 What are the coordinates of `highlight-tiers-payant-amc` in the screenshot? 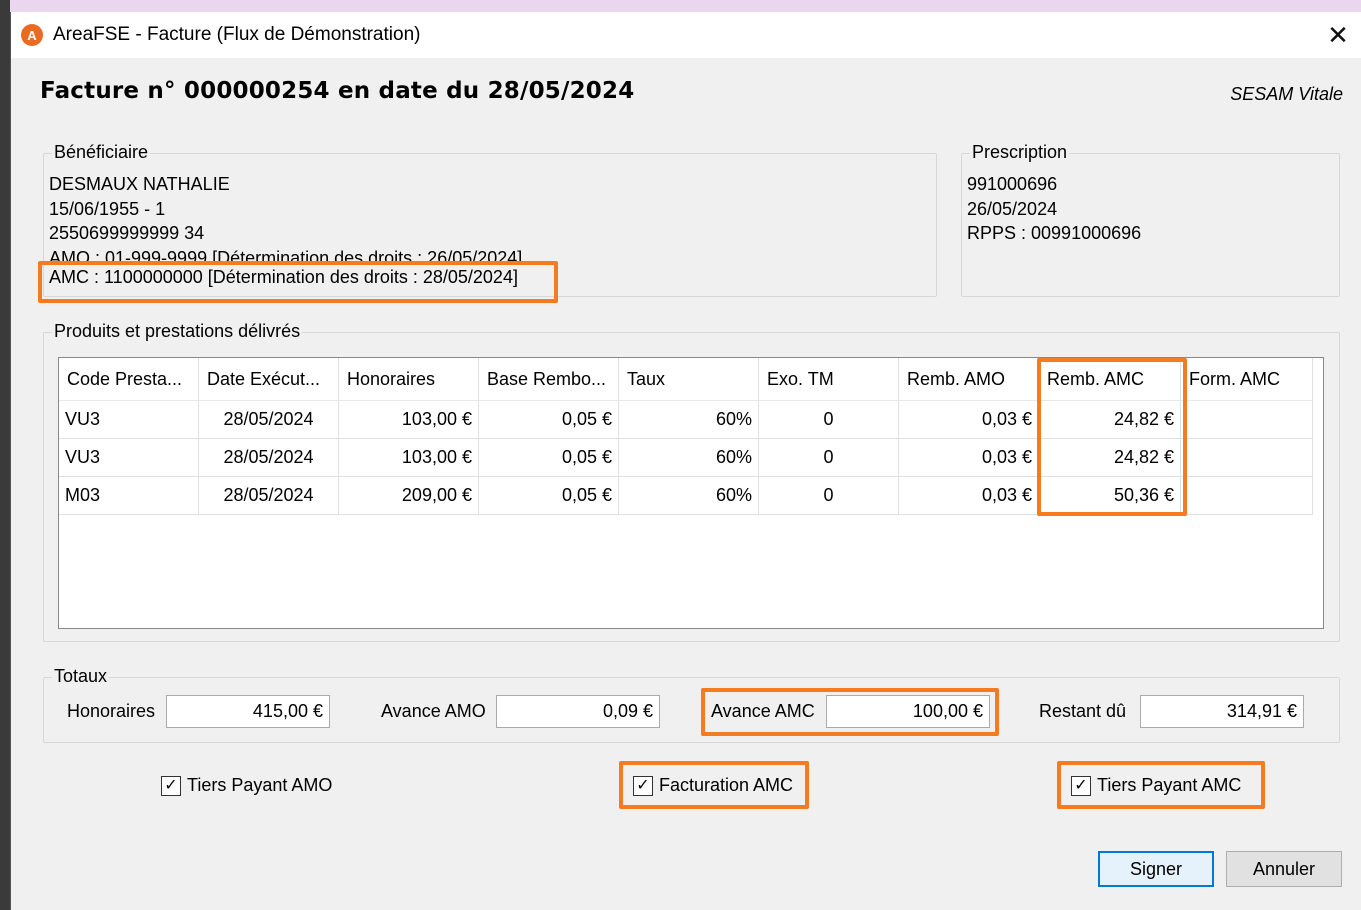 It's located at (1161, 785).